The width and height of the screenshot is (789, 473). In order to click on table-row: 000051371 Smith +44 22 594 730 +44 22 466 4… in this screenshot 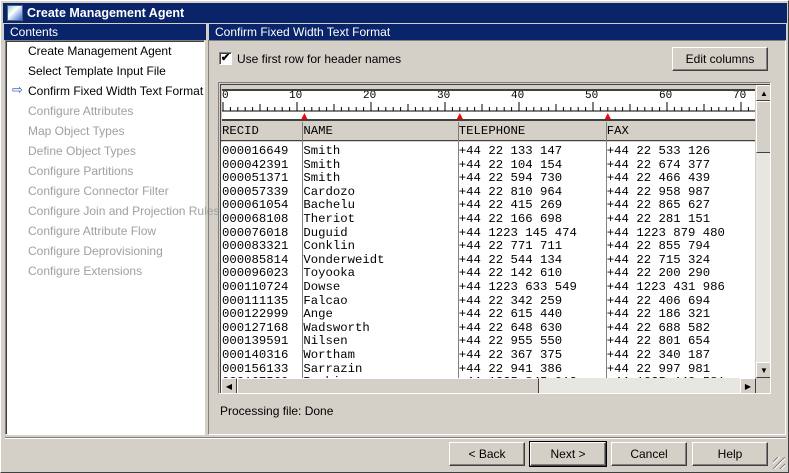, I will do `click(488, 178)`.